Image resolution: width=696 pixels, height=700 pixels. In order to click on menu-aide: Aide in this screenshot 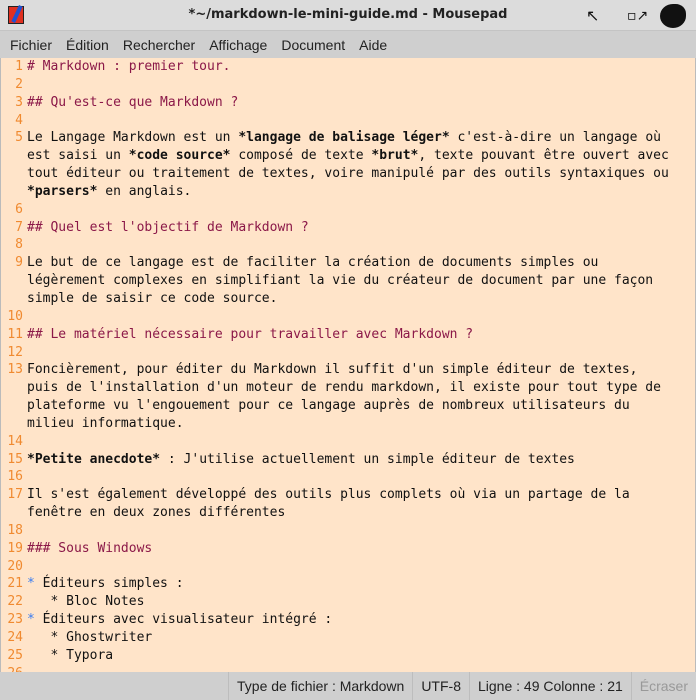, I will do `click(373, 45)`.